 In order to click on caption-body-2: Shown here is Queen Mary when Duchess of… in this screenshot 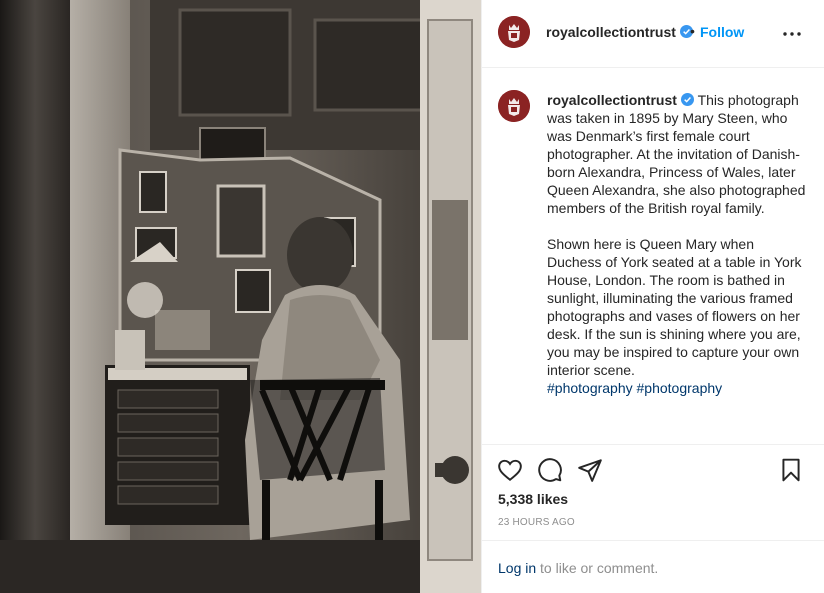, I will do `click(674, 307)`.